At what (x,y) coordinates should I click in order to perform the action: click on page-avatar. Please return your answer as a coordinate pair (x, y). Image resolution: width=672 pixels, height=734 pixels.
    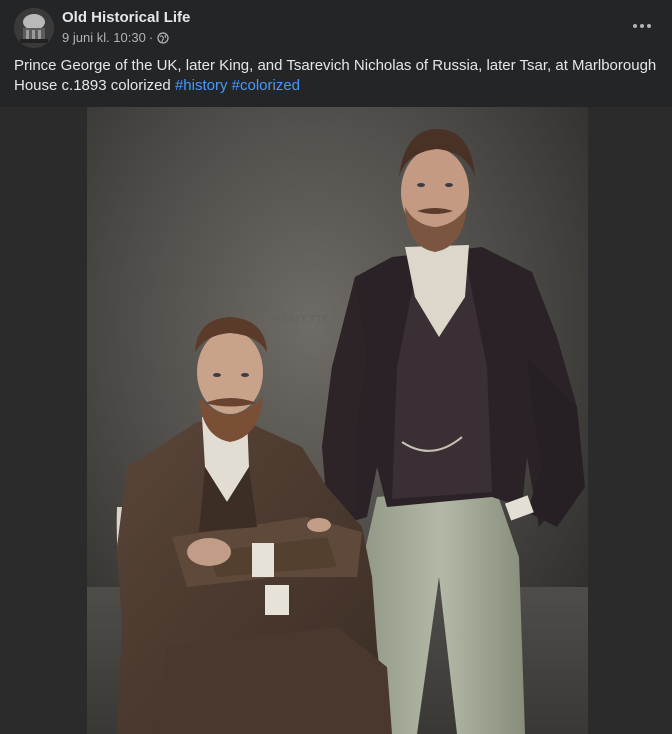
    Looking at the image, I should click on (34, 28).